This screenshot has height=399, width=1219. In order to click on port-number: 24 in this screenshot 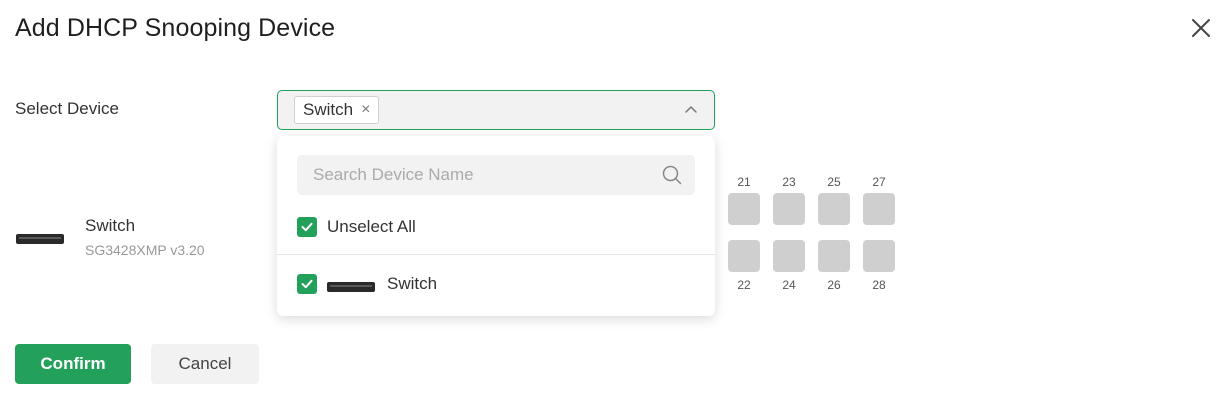, I will do `click(789, 285)`.